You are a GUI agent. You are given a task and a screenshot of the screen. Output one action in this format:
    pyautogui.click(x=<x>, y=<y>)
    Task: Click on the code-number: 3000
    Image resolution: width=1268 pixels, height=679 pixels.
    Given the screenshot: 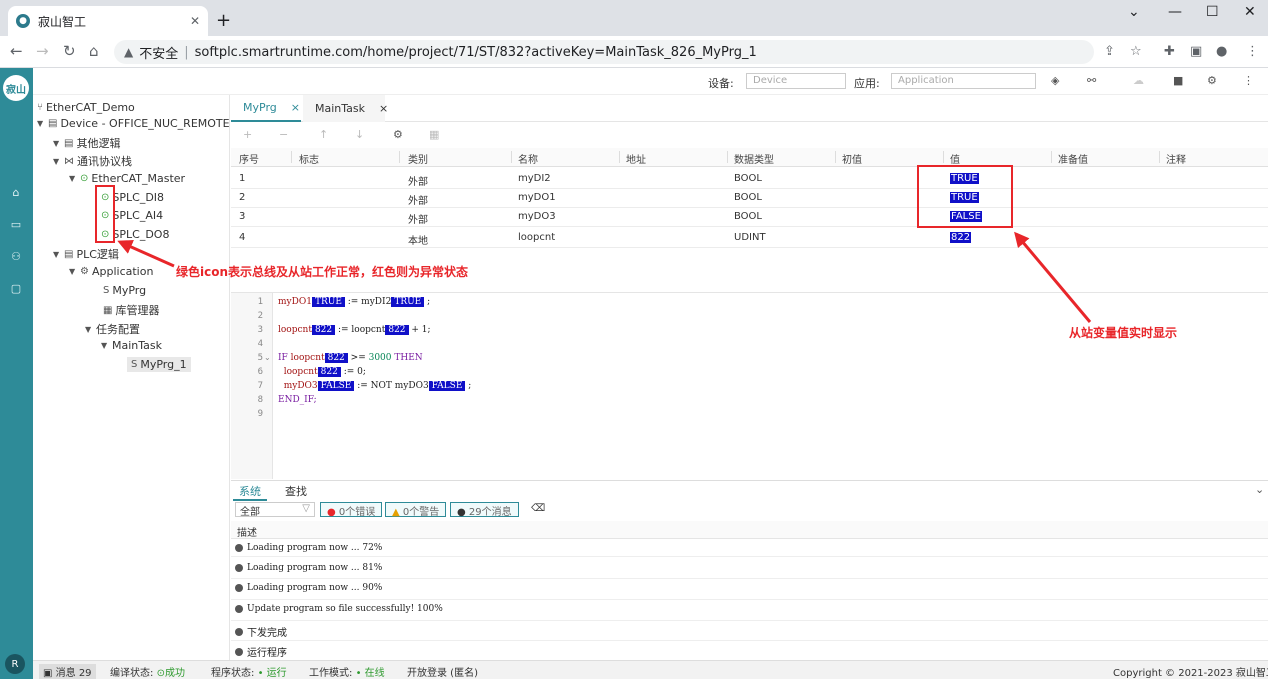 What is the action you would take?
    pyautogui.click(x=380, y=358)
    